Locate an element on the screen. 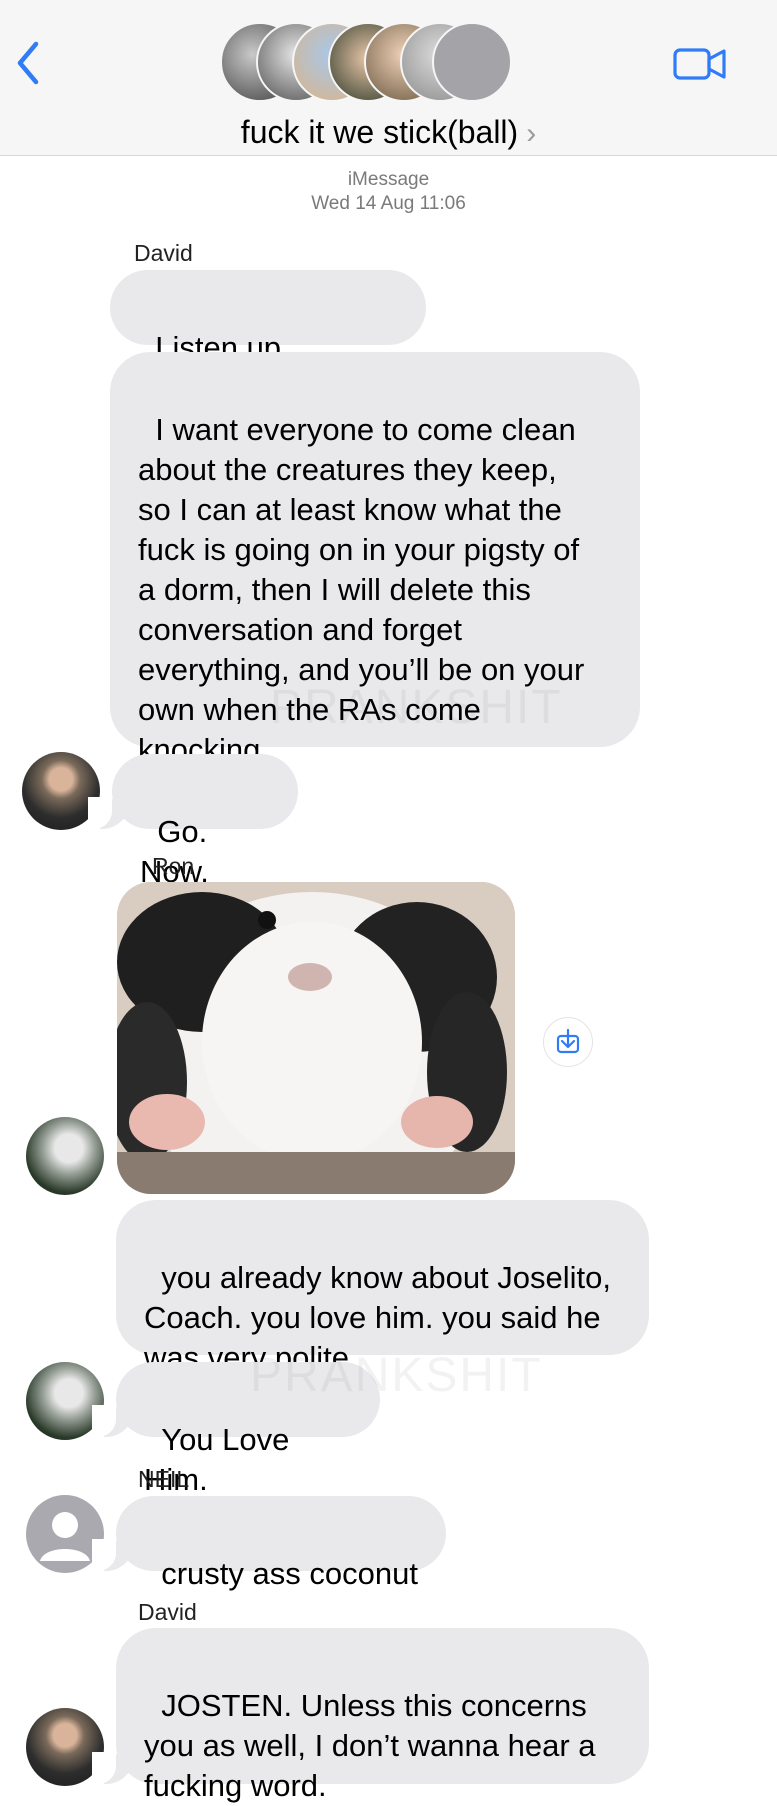  timestamp: Wed 14 Aug 11:06 is located at coordinates (388, 203).